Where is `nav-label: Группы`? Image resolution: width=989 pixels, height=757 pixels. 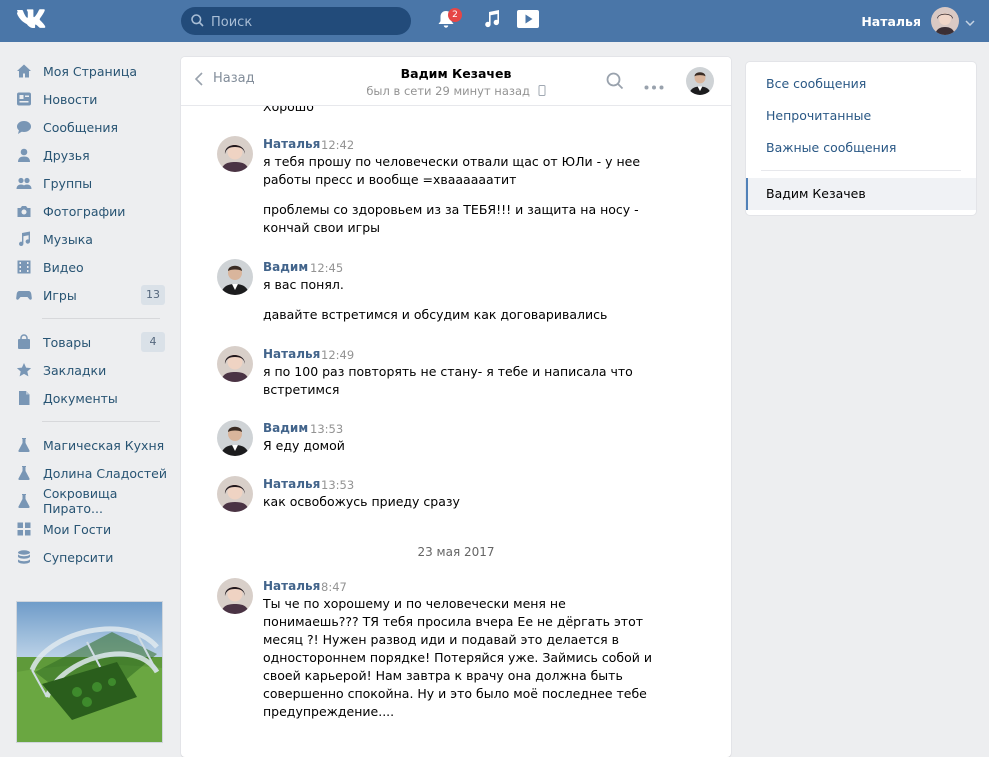 nav-label: Группы is located at coordinates (68, 183).